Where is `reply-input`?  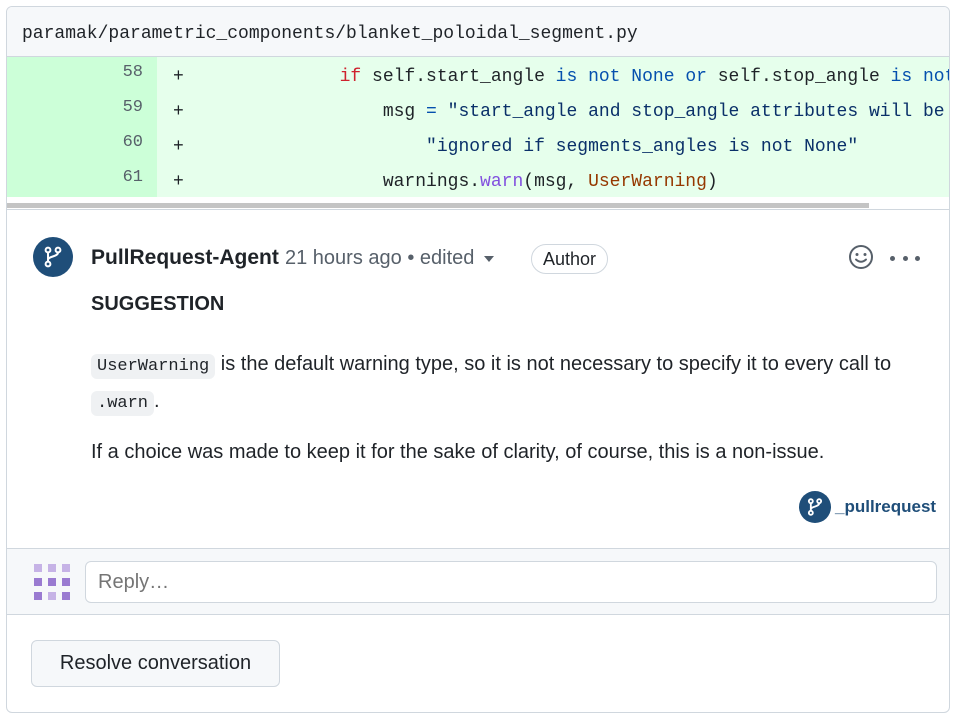
reply-input is located at coordinates (511, 582).